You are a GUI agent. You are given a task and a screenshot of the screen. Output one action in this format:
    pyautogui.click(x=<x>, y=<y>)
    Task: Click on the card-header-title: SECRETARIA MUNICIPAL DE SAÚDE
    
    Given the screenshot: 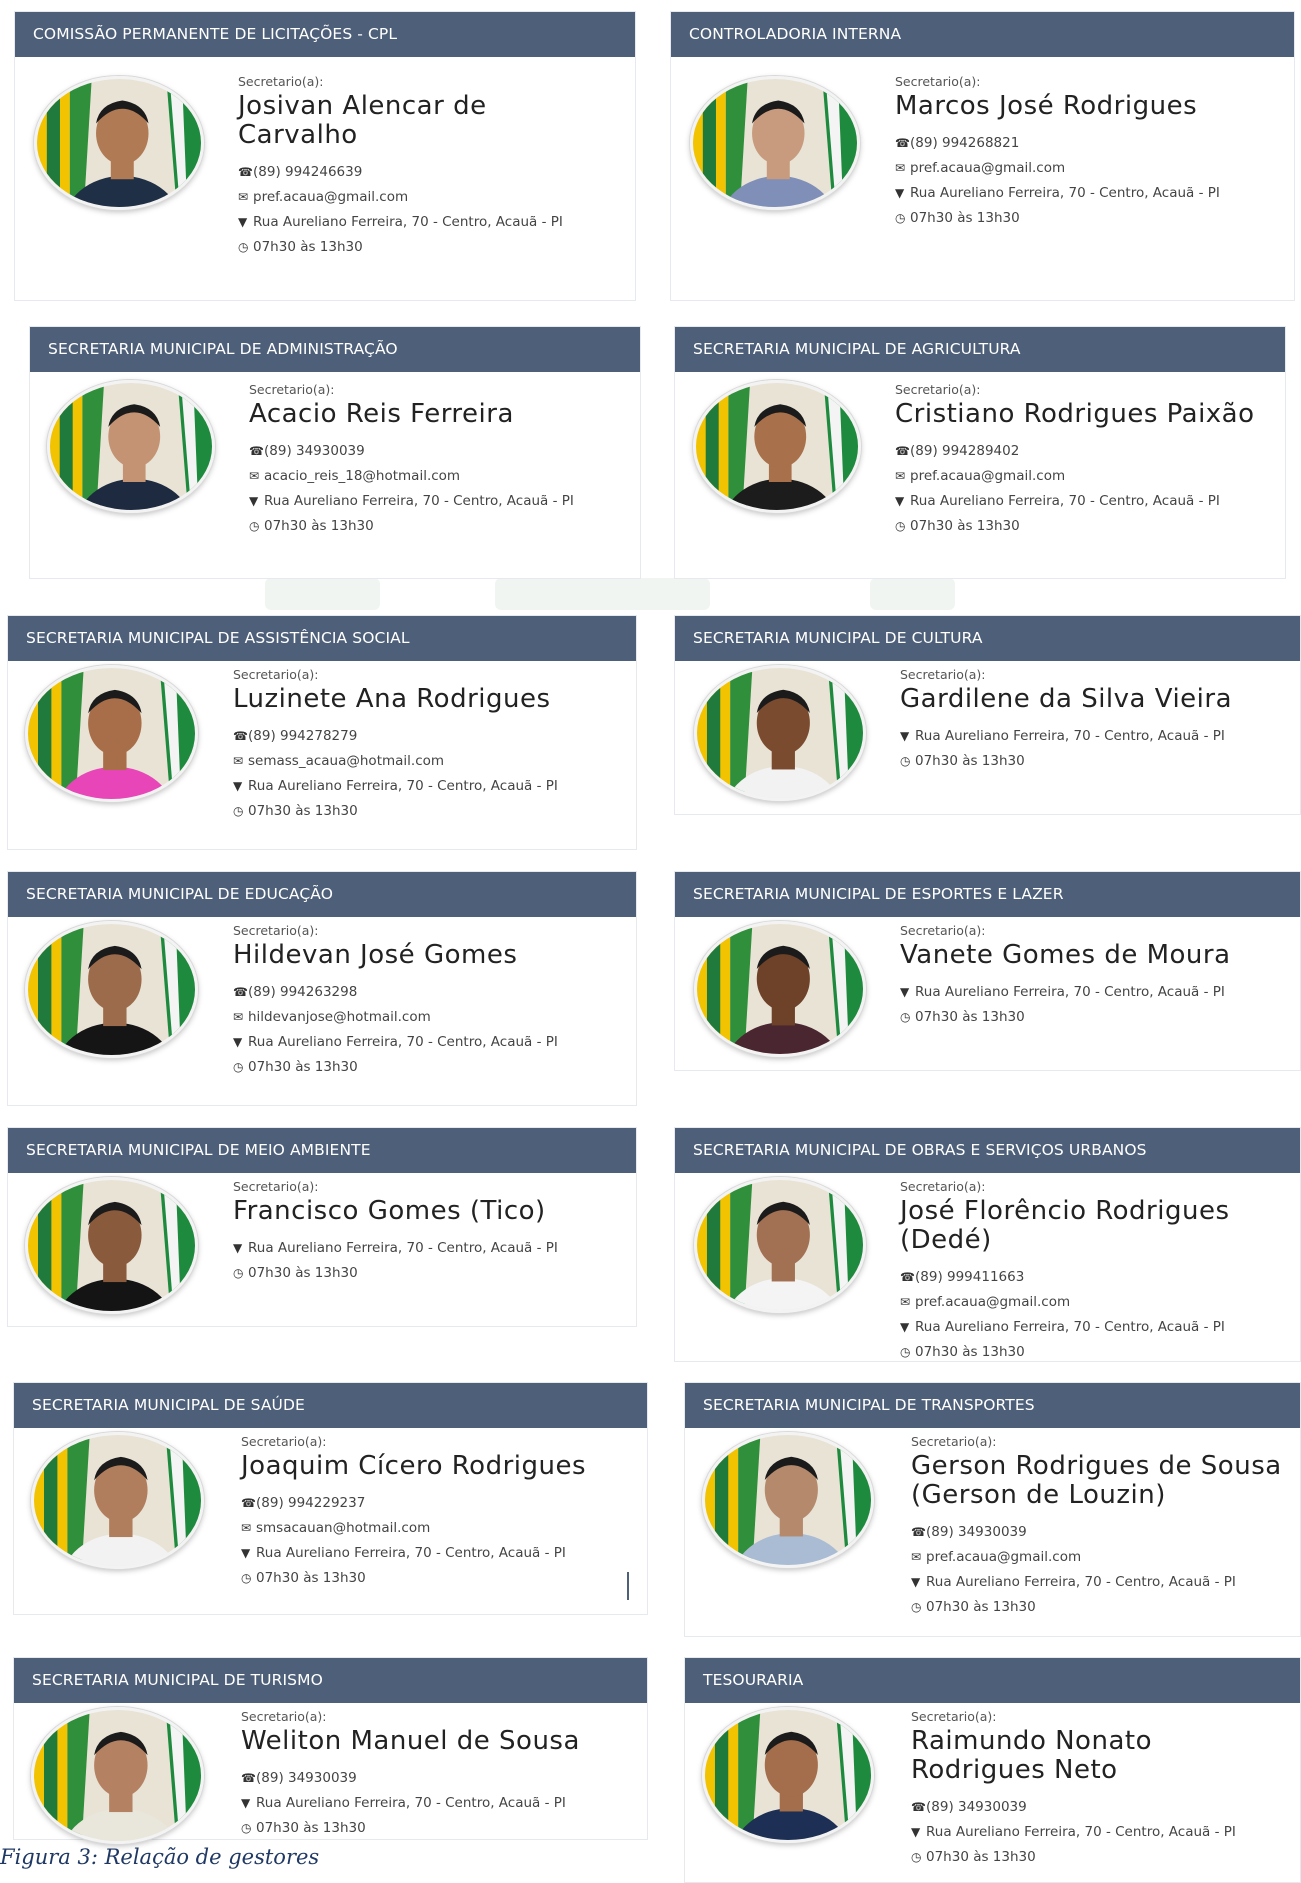 What is the action you would take?
    pyautogui.click(x=330, y=1405)
    